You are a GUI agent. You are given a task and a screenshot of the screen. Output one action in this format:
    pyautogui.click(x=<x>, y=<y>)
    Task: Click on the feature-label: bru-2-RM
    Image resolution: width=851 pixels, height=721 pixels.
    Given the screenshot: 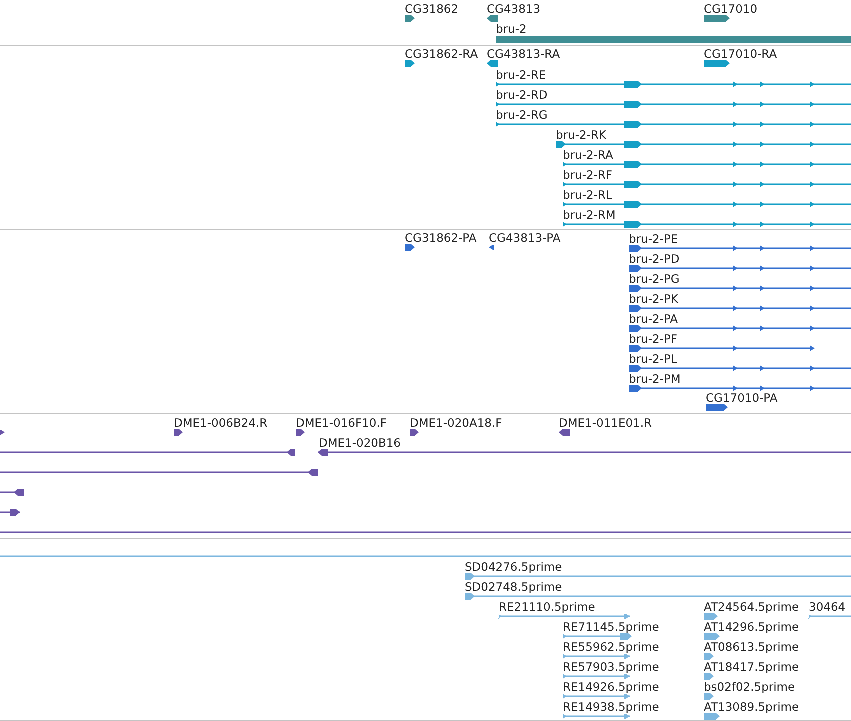 What is the action you would take?
    pyautogui.click(x=589, y=215)
    